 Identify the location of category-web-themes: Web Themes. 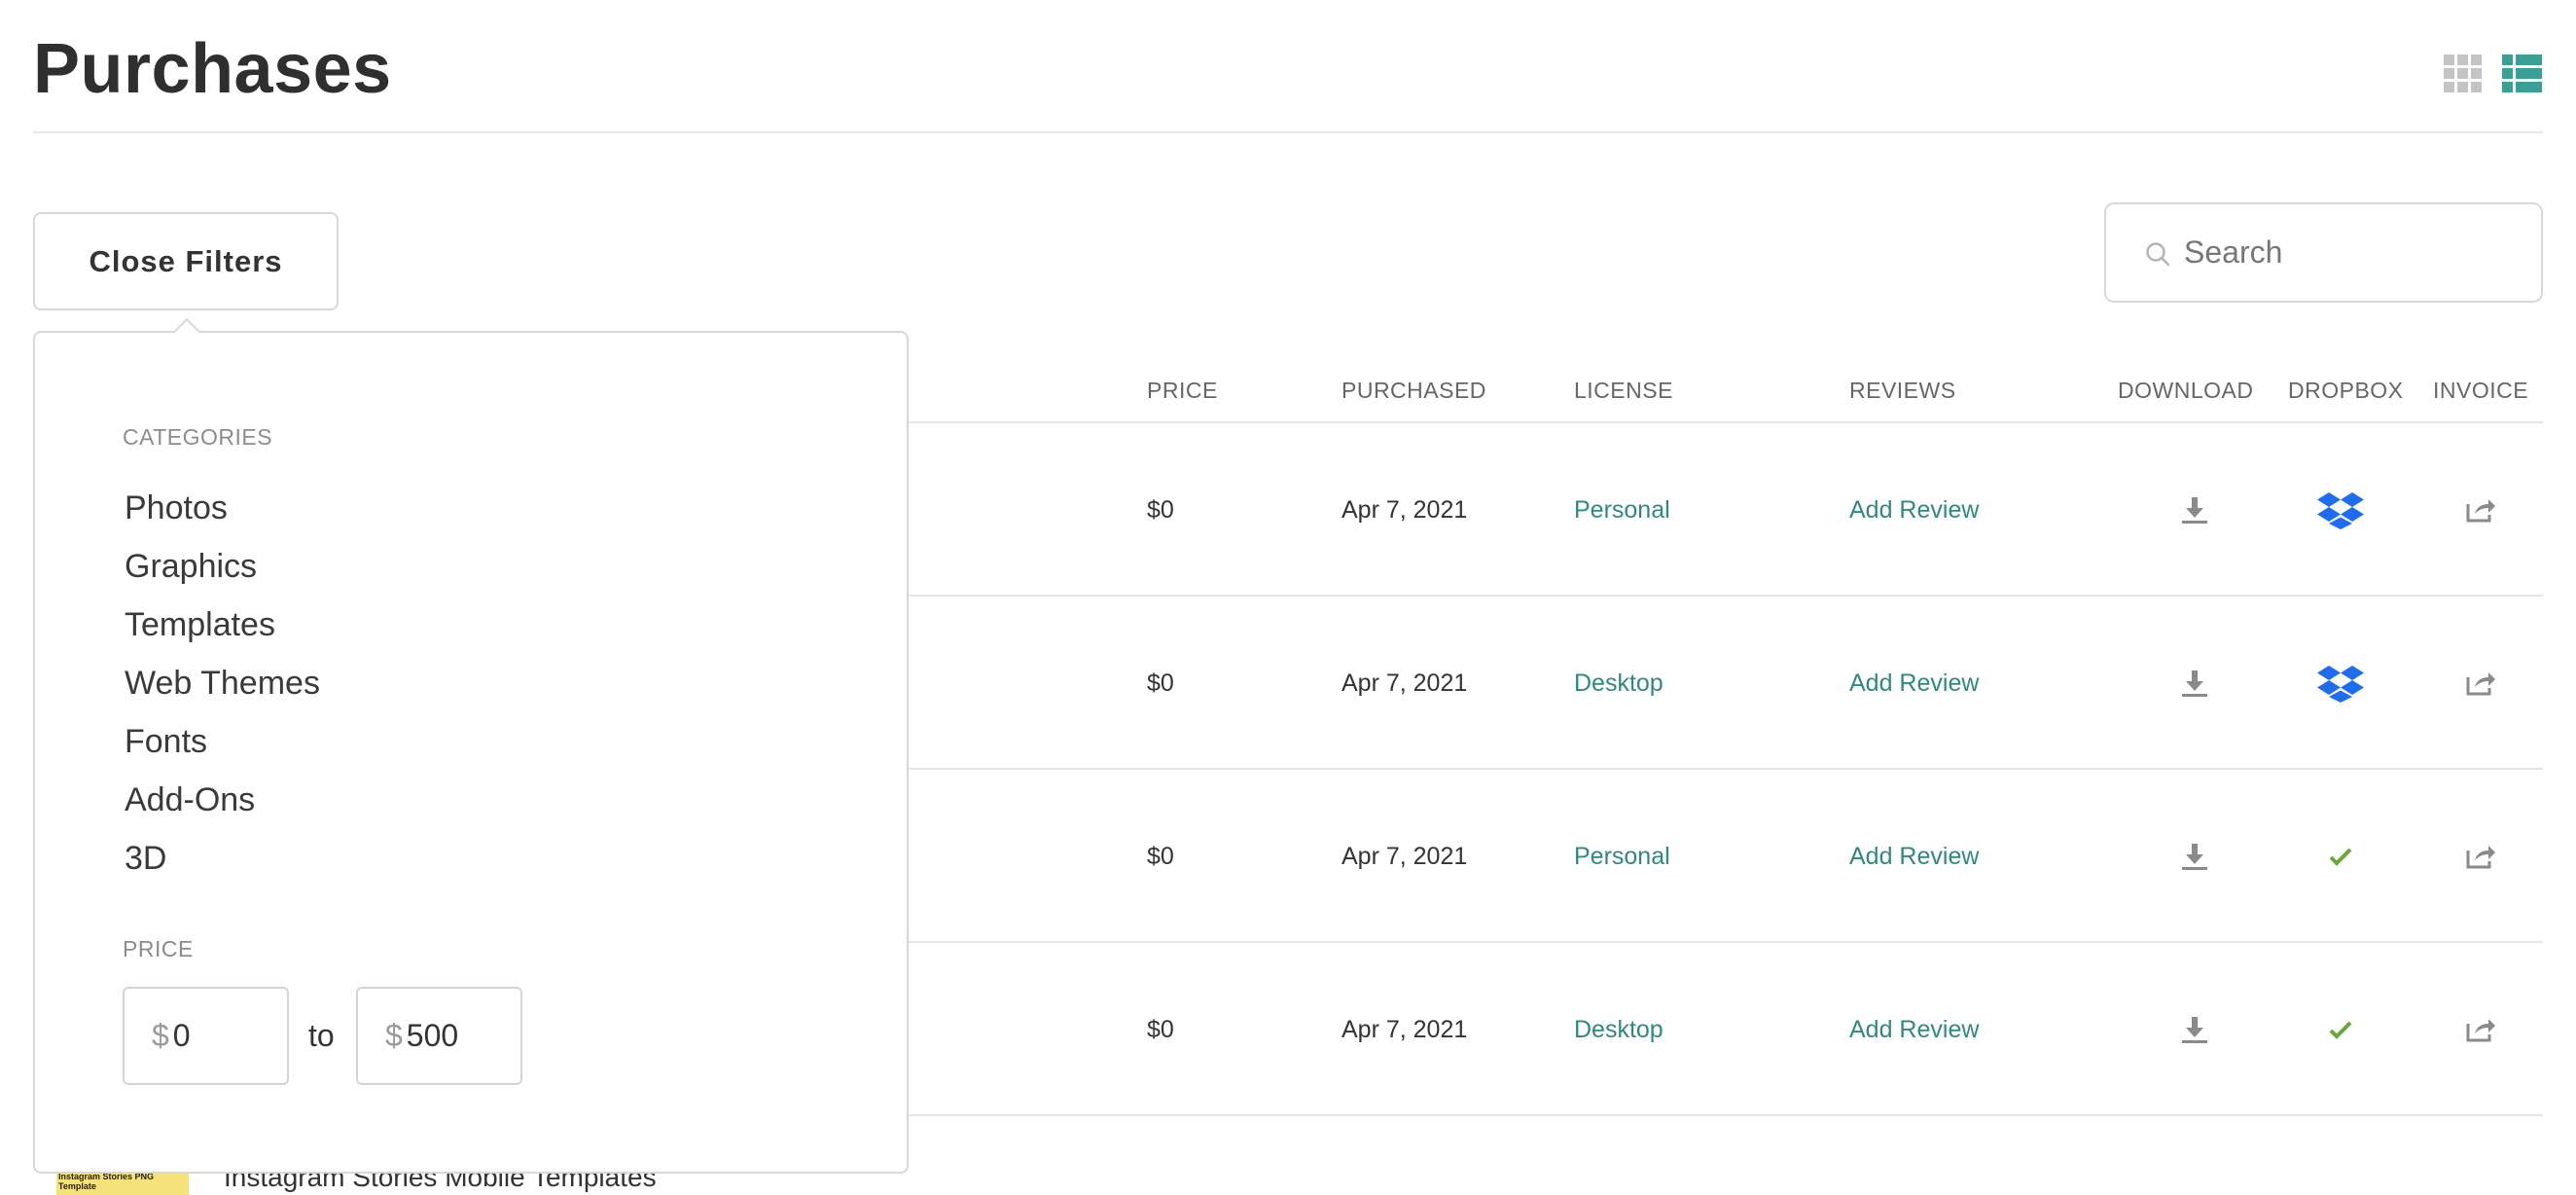
(222, 683).